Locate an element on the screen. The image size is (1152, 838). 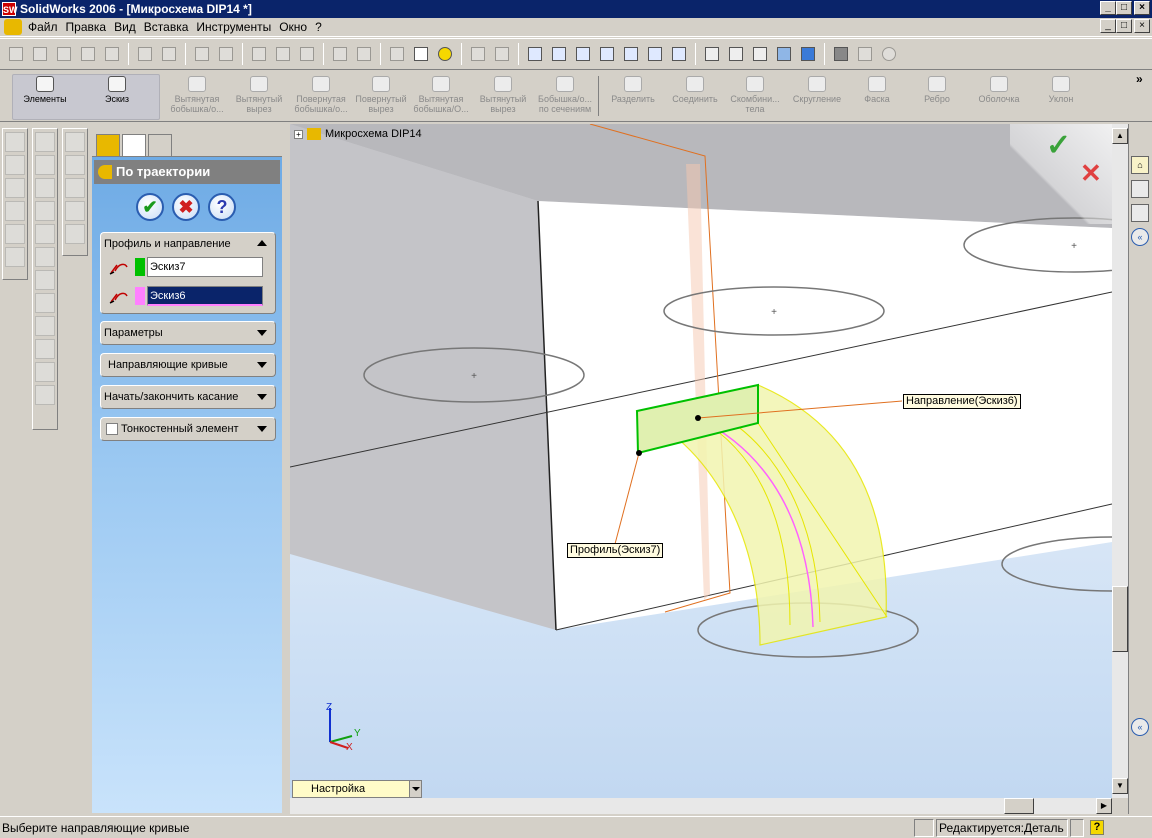
configurationmanager-tab-icon is located at coordinates (160, 145).